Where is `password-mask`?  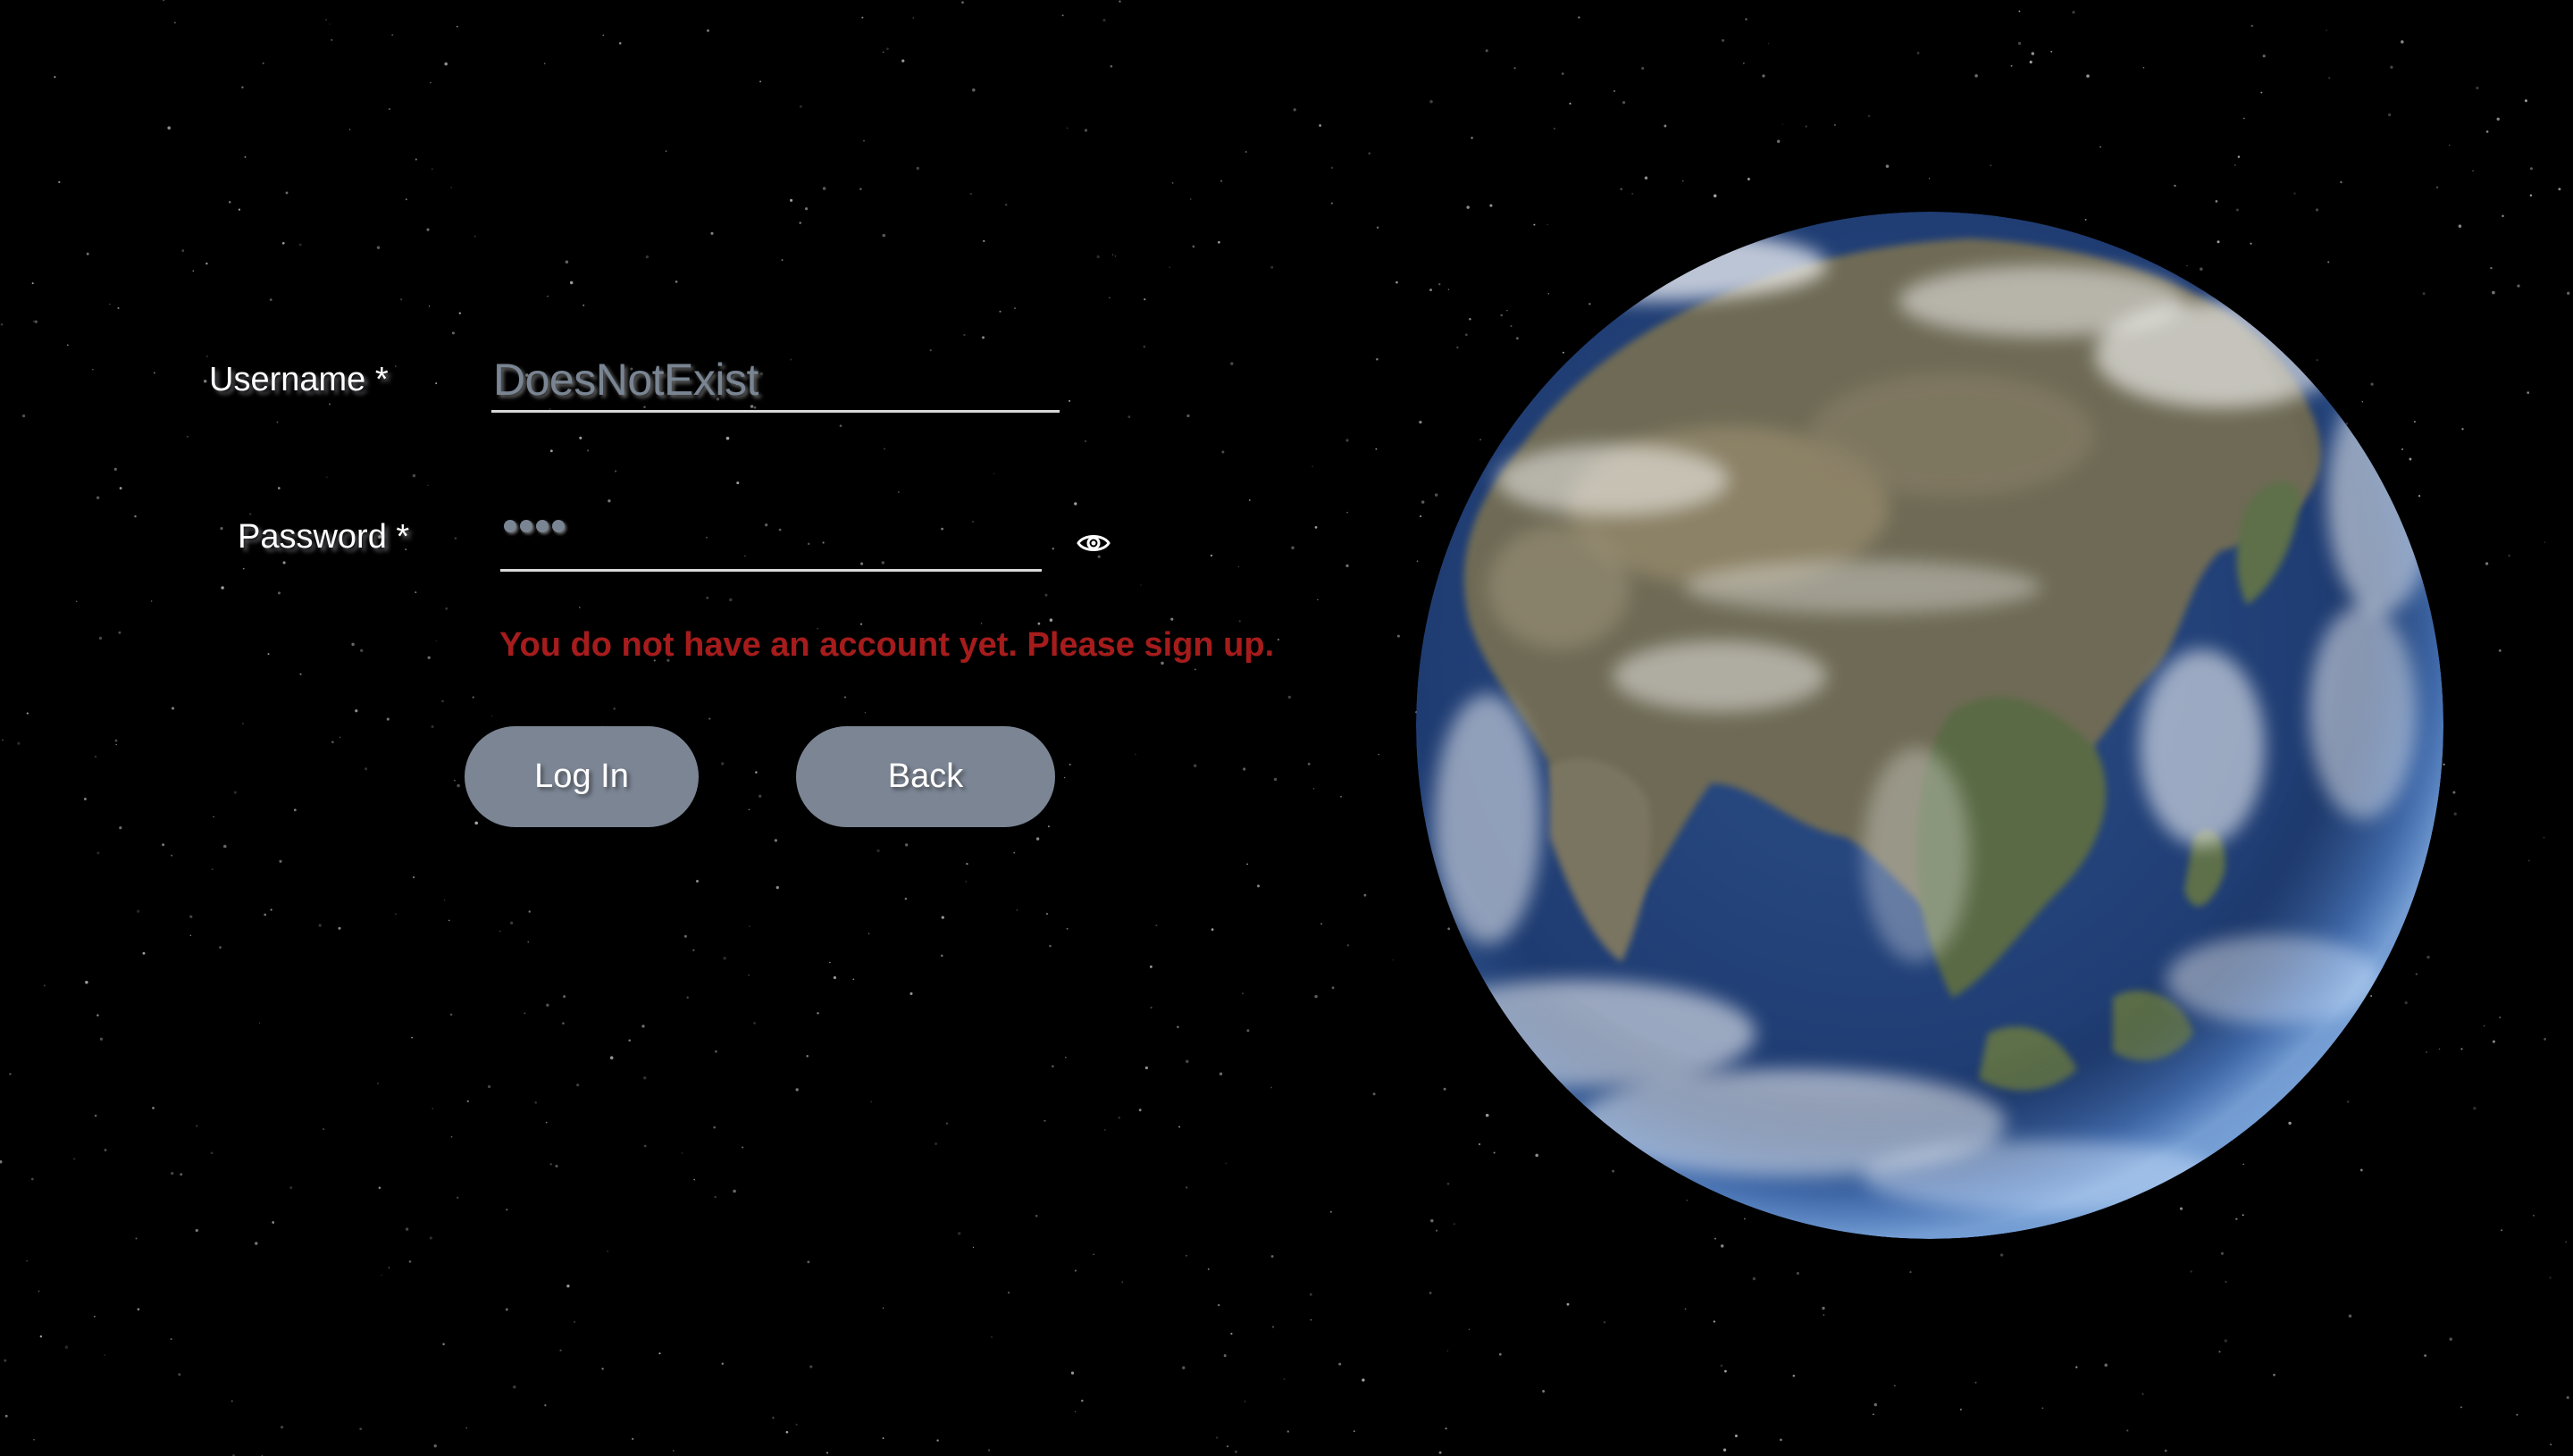 password-mask is located at coordinates (534, 526).